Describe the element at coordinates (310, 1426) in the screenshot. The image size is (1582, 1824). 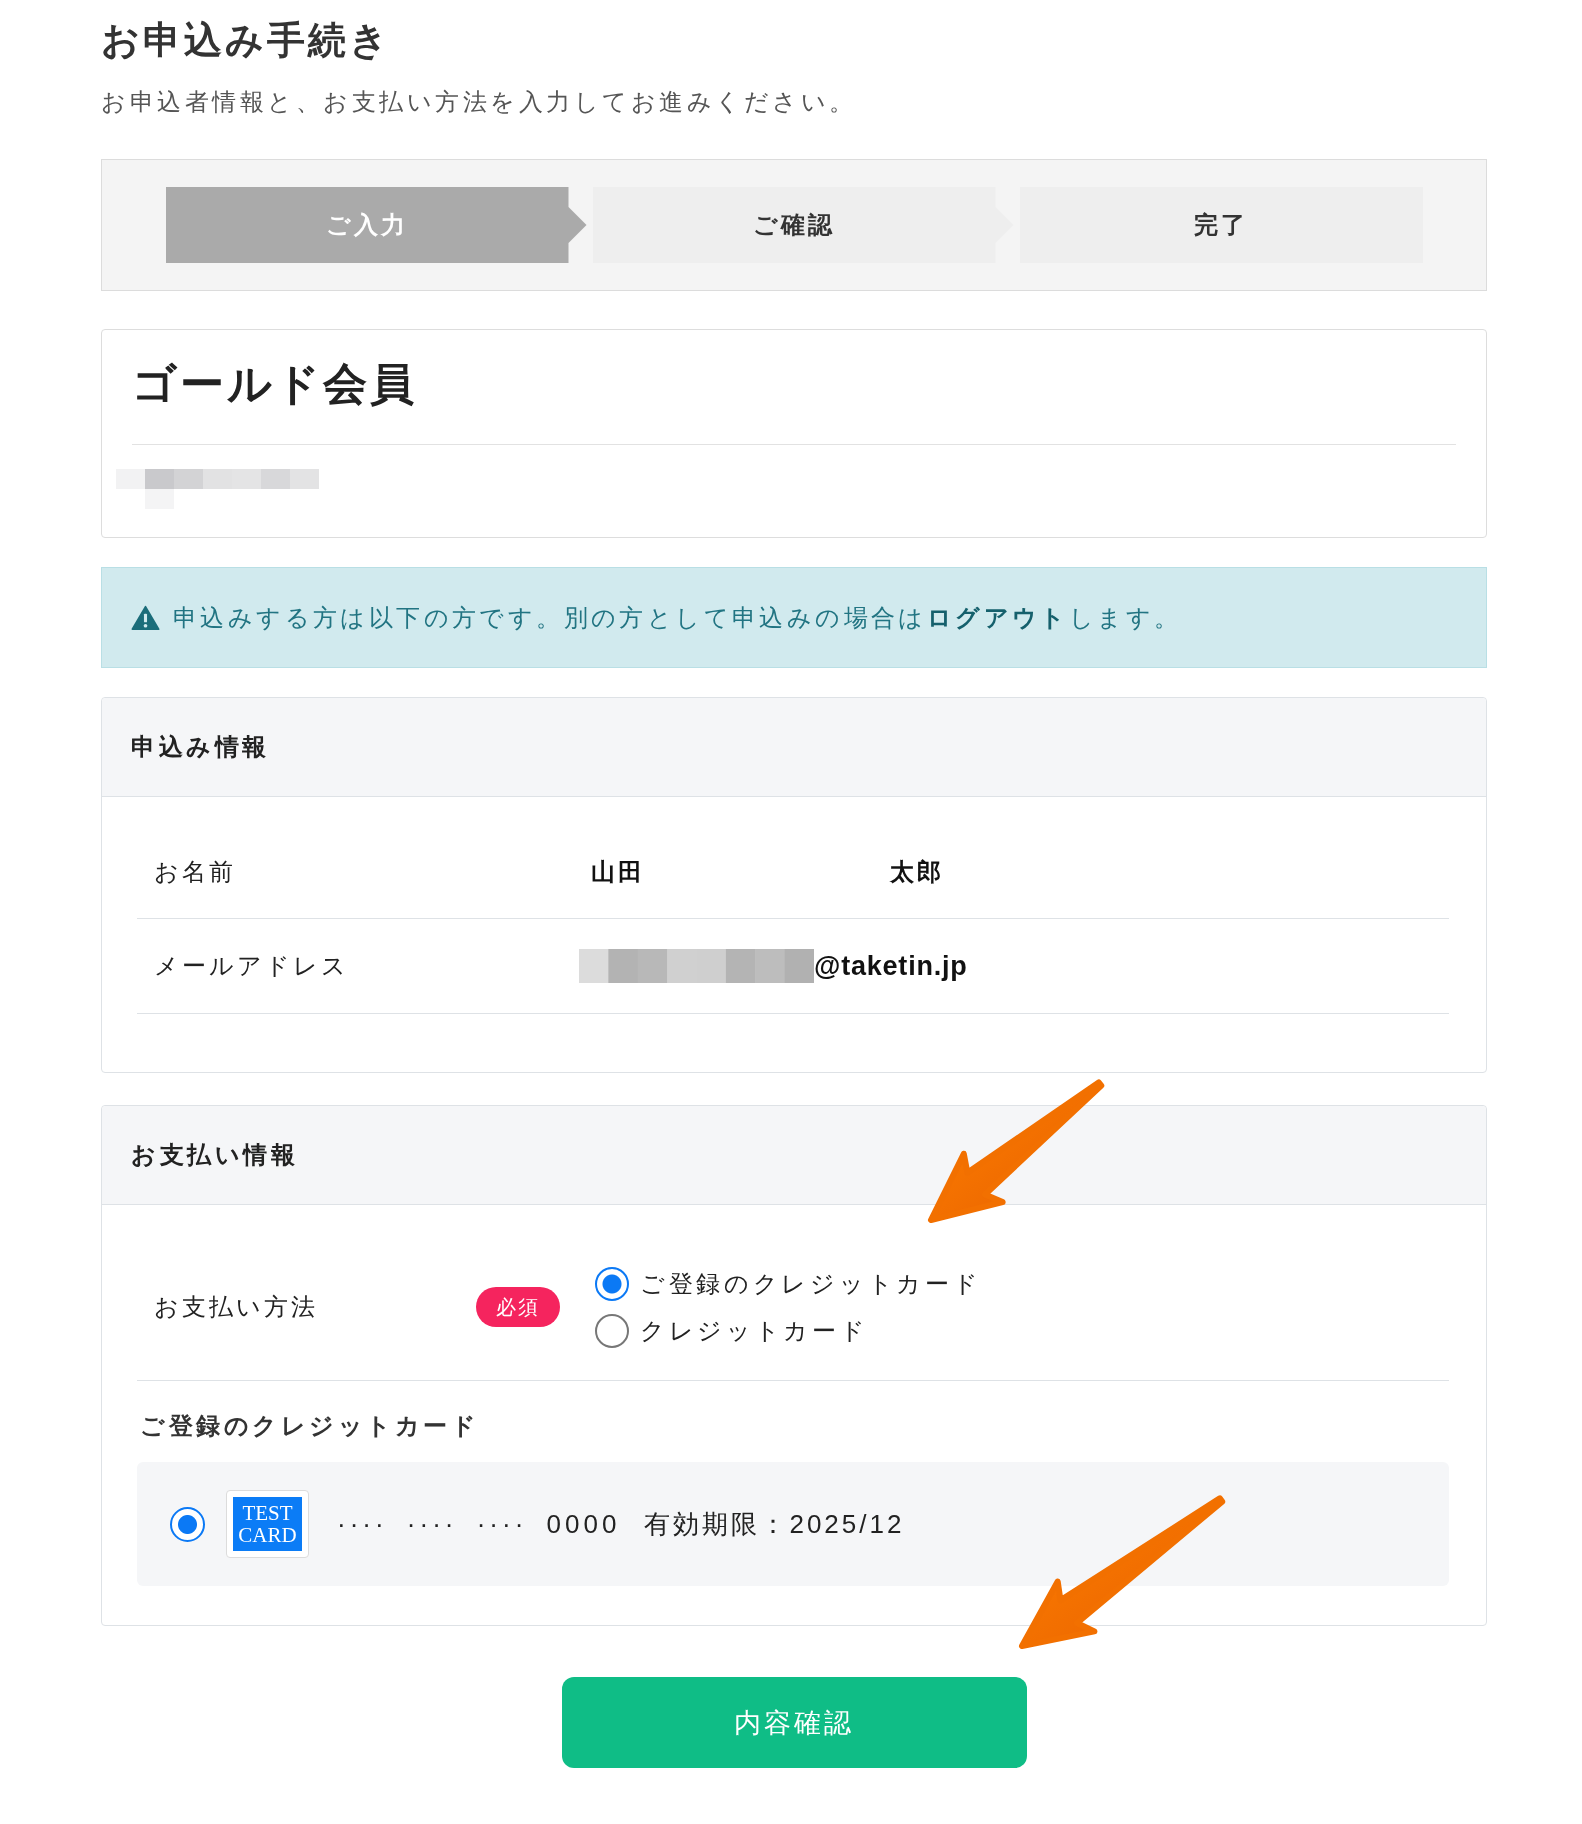
I see `saved-cards-heading: ご登録のクレジットカード` at that location.